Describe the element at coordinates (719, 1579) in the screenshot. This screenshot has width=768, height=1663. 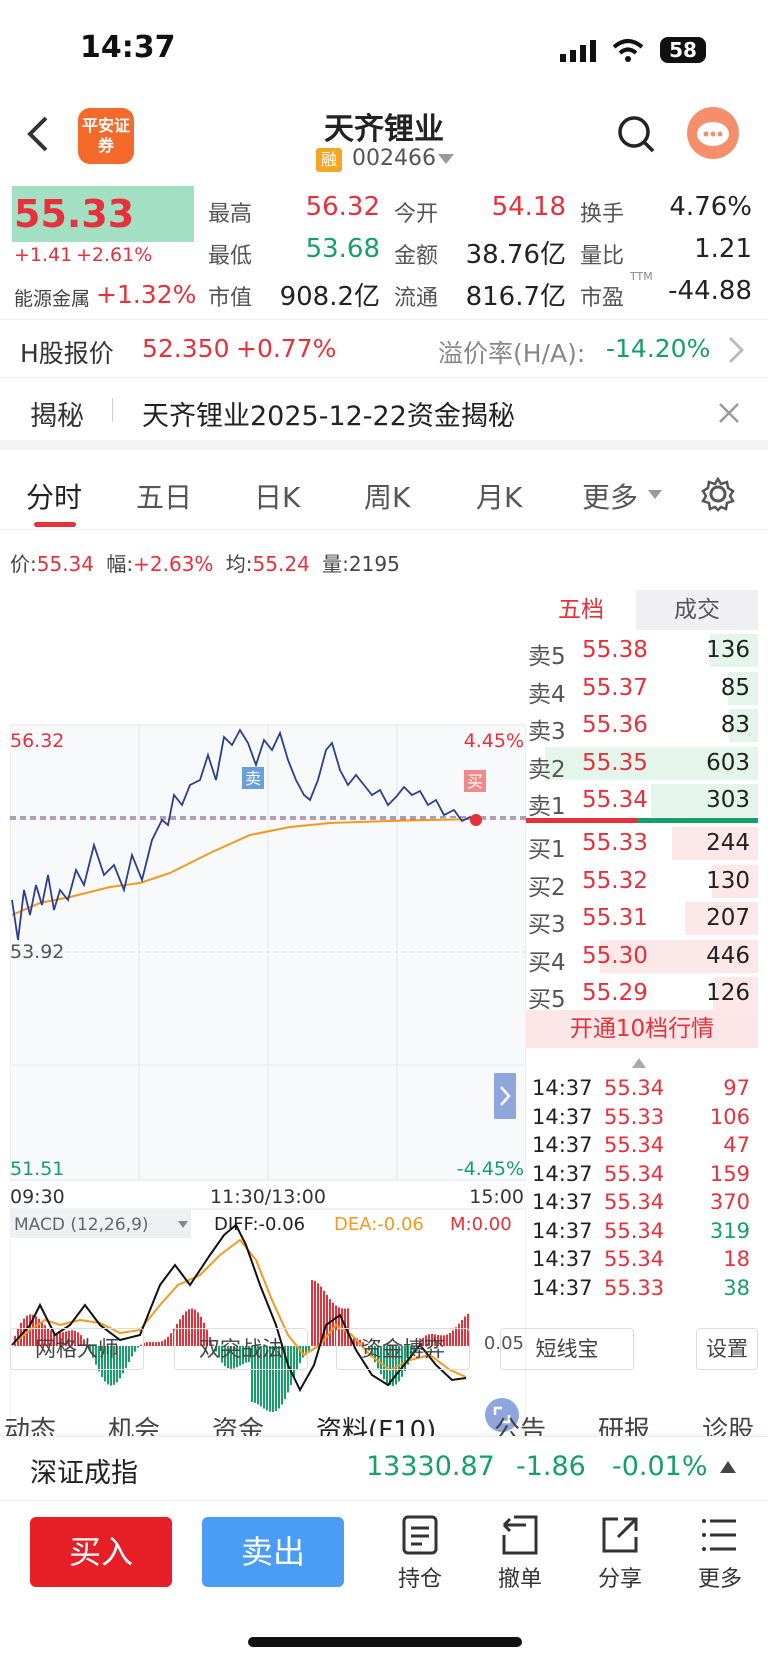
I see `more-label: 更多` at that location.